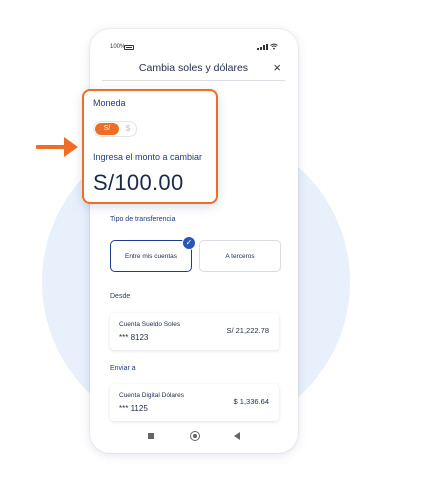 The height and width of the screenshot is (496, 441). I want to click on from-account-balance: S/ 21,222.78, so click(247, 330).